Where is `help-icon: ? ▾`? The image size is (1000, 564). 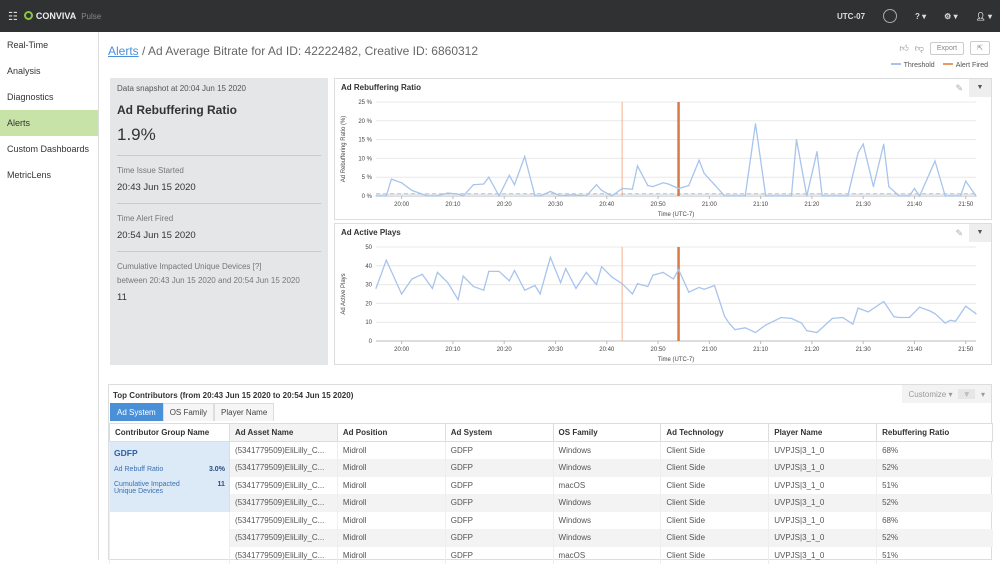 help-icon: ? ▾ is located at coordinates (920, 16).